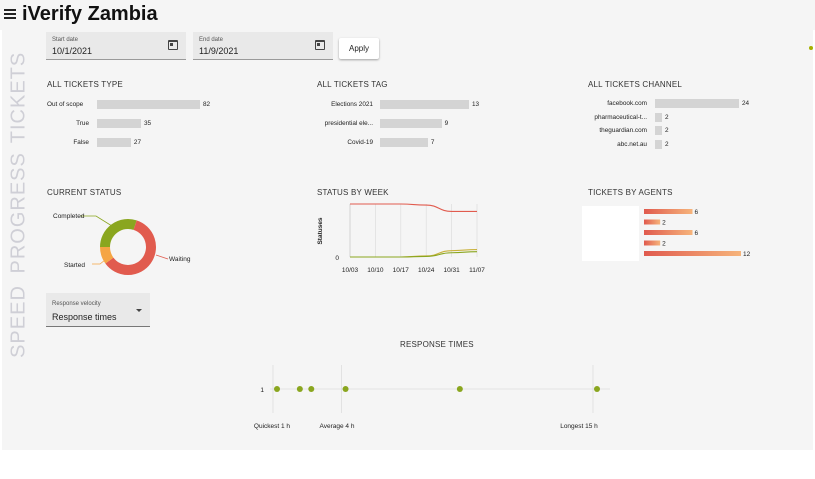 This screenshot has width=815, height=479. What do you see at coordinates (98, 310) in the screenshot?
I see `response-velocity-select: Response velocity Response times` at bounding box center [98, 310].